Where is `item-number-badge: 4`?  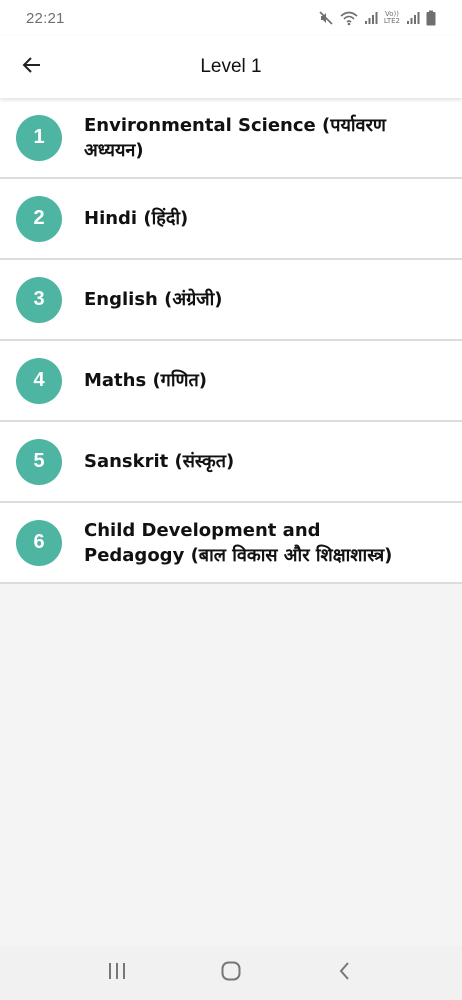
item-number-badge: 4 is located at coordinates (39, 380).